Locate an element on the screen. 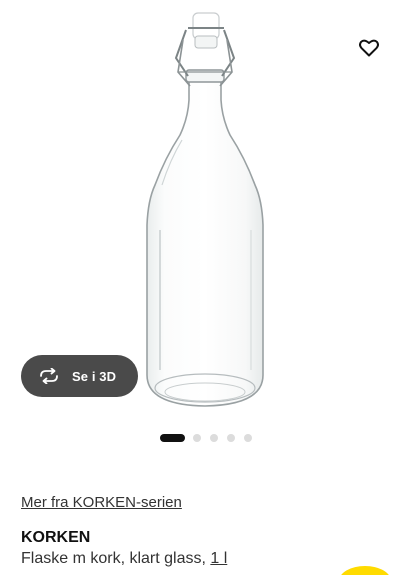 This screenshot has height=575, width=411. heart-icon is located at coordinates (369, 48).